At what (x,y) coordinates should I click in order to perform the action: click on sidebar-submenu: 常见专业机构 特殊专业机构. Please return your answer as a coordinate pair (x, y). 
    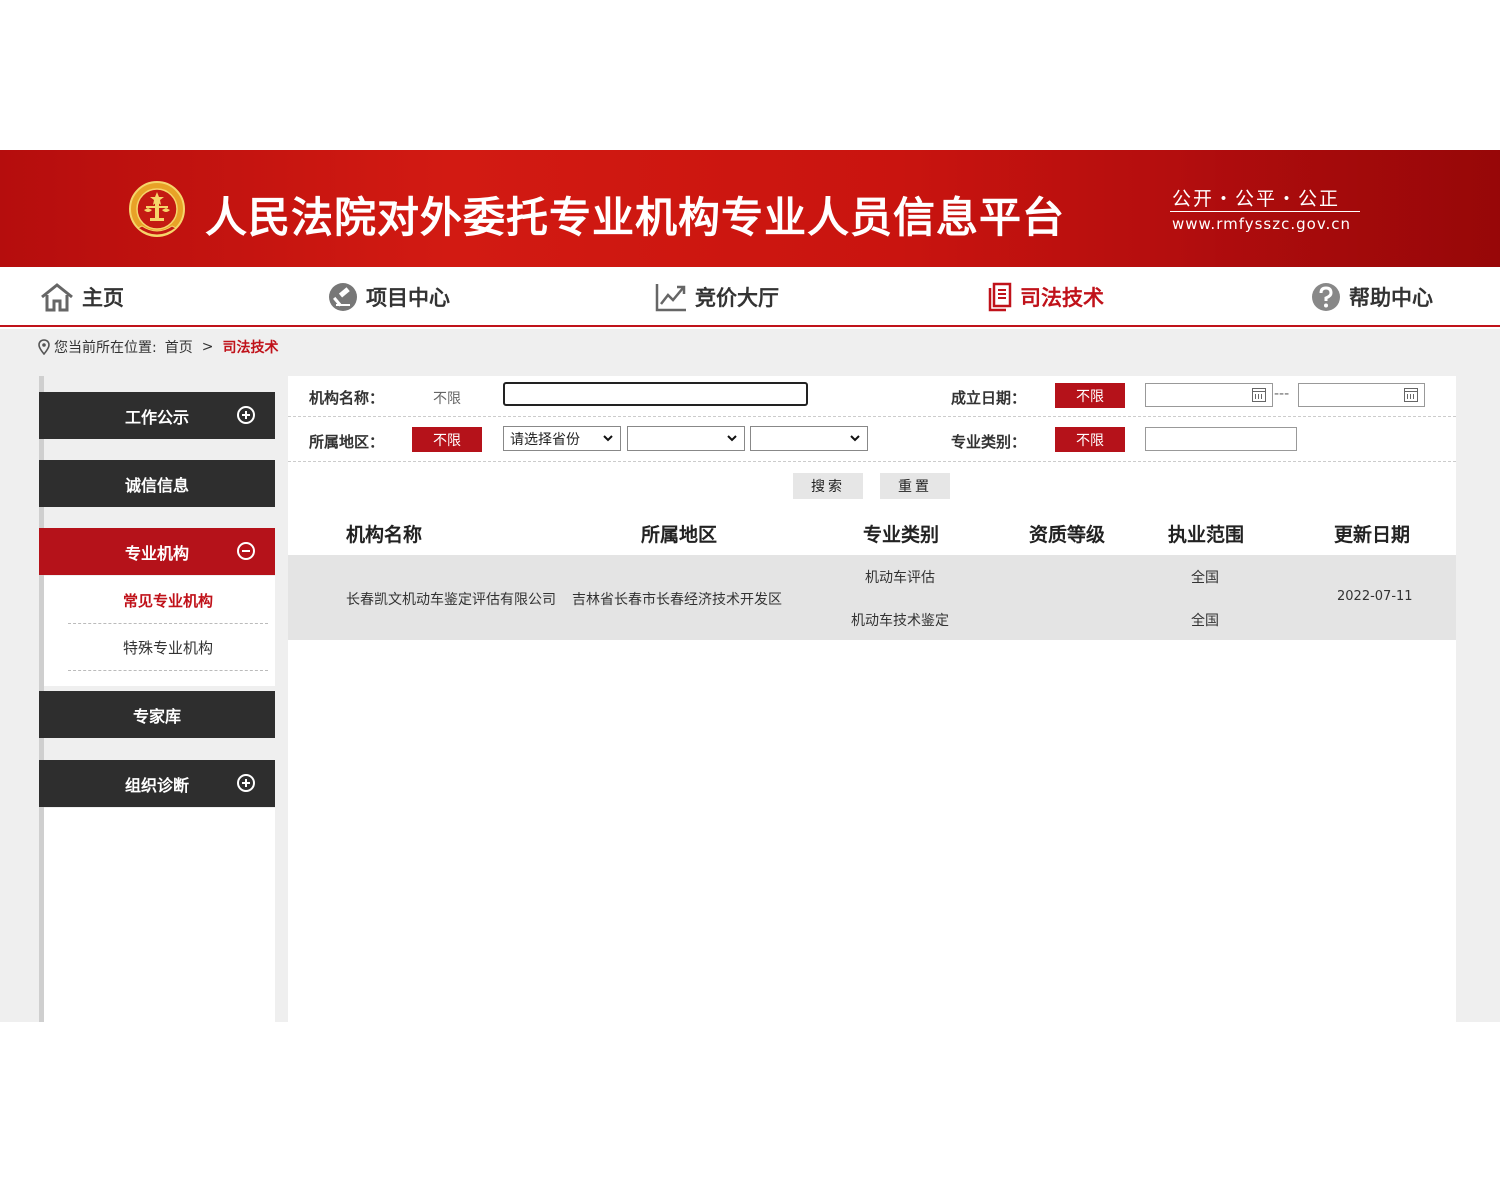
    Looking at the image, I should click on (157, 631).